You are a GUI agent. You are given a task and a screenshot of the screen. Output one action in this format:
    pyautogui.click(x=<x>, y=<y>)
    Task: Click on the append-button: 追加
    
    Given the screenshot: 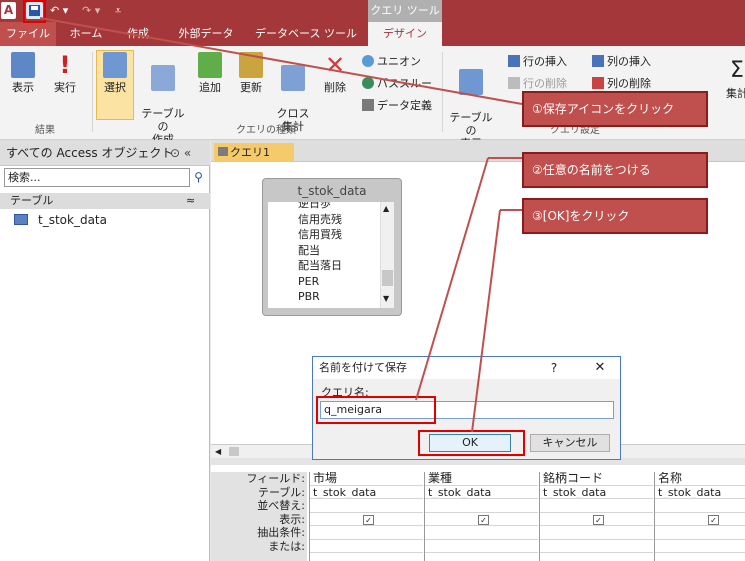 What is the action you would take?
    pyautogui.click(x=210, y=73)
    